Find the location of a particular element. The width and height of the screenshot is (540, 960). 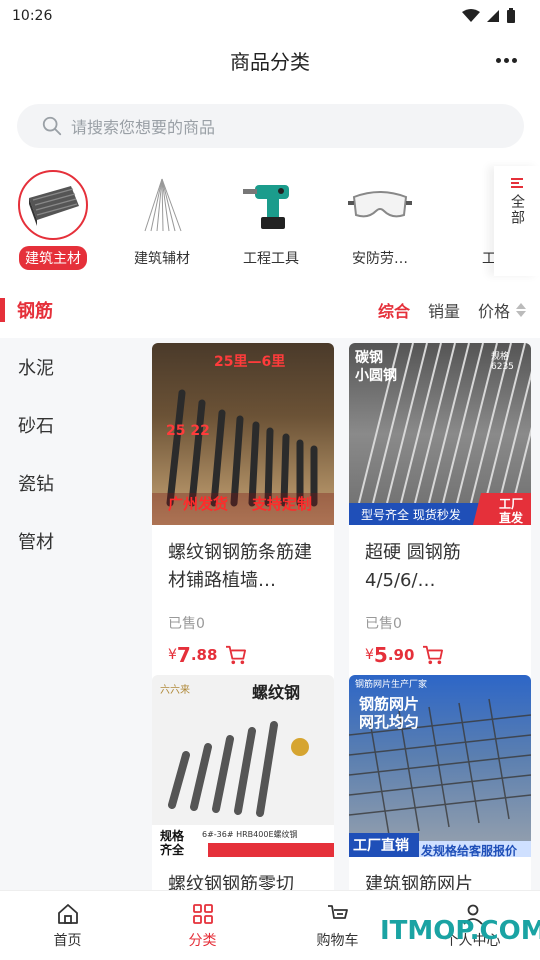

title-bar: 商品分类 is located at coordinates (270, 60).